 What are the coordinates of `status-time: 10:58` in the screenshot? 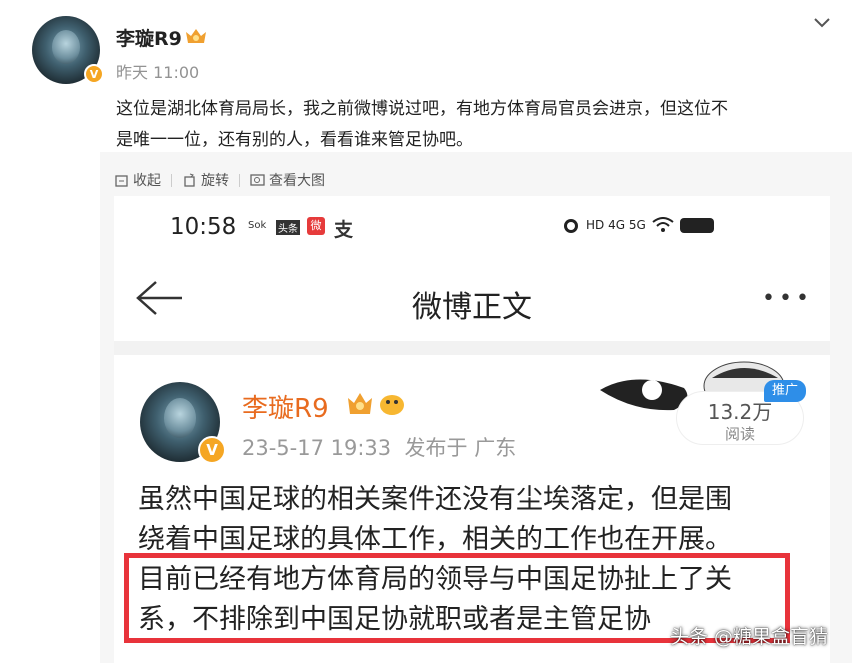 It's located at (203, 227).